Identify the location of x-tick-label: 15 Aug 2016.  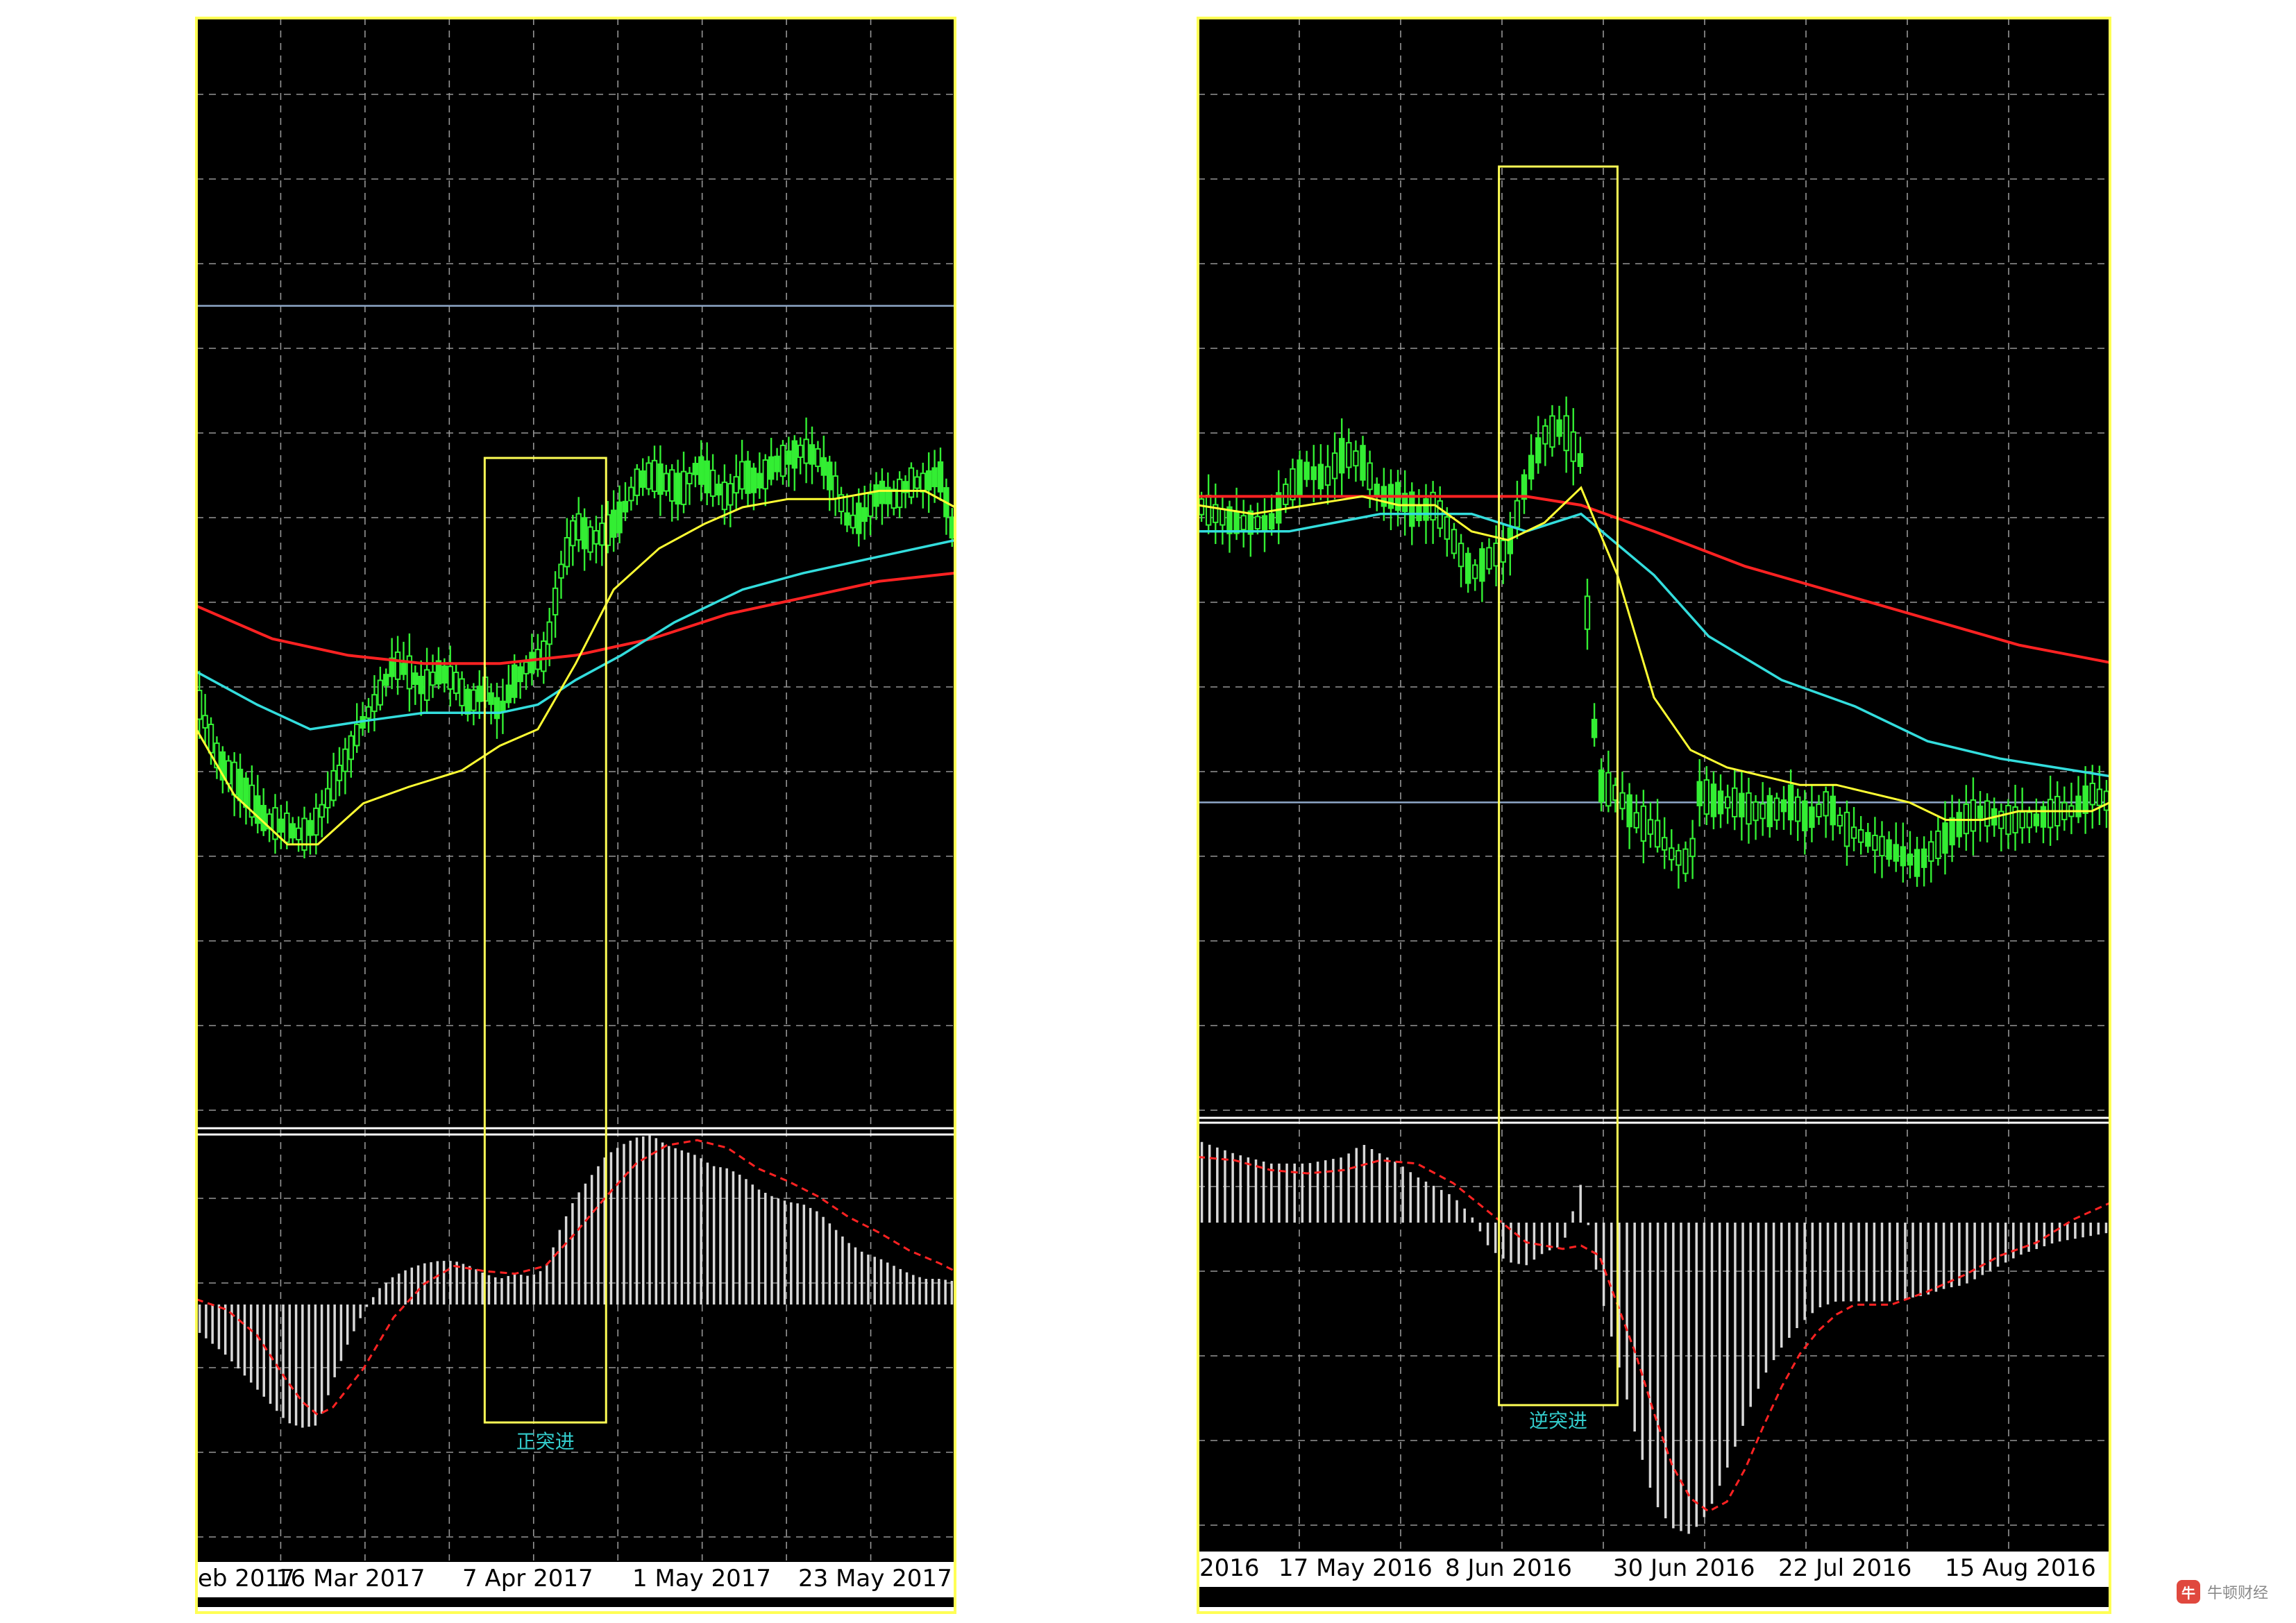
(2021, 1568).